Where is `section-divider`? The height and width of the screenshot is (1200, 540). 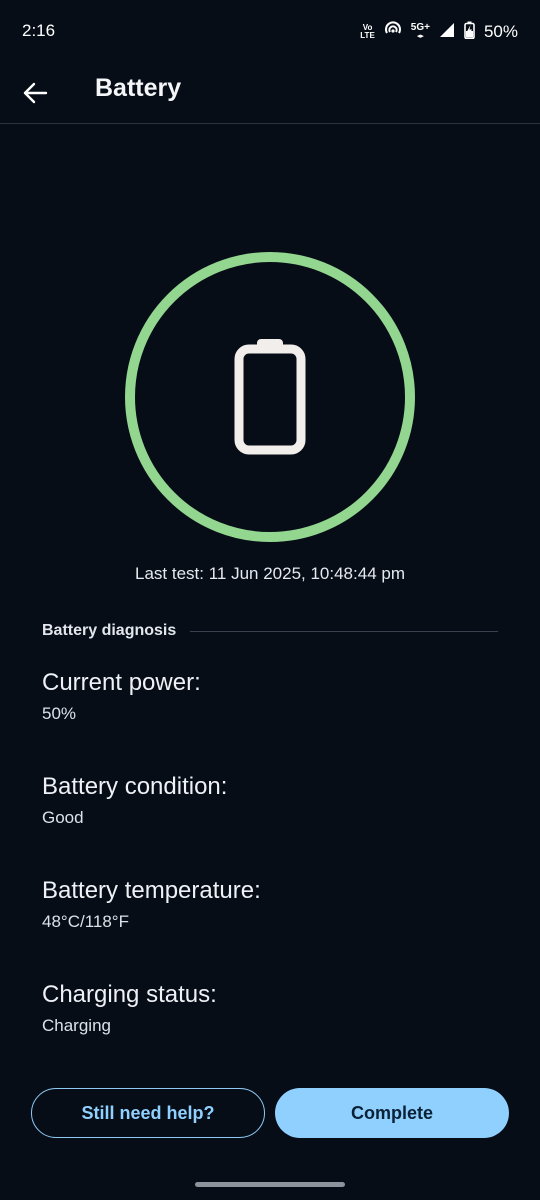
section-divider is located at coordinates (344, 631).